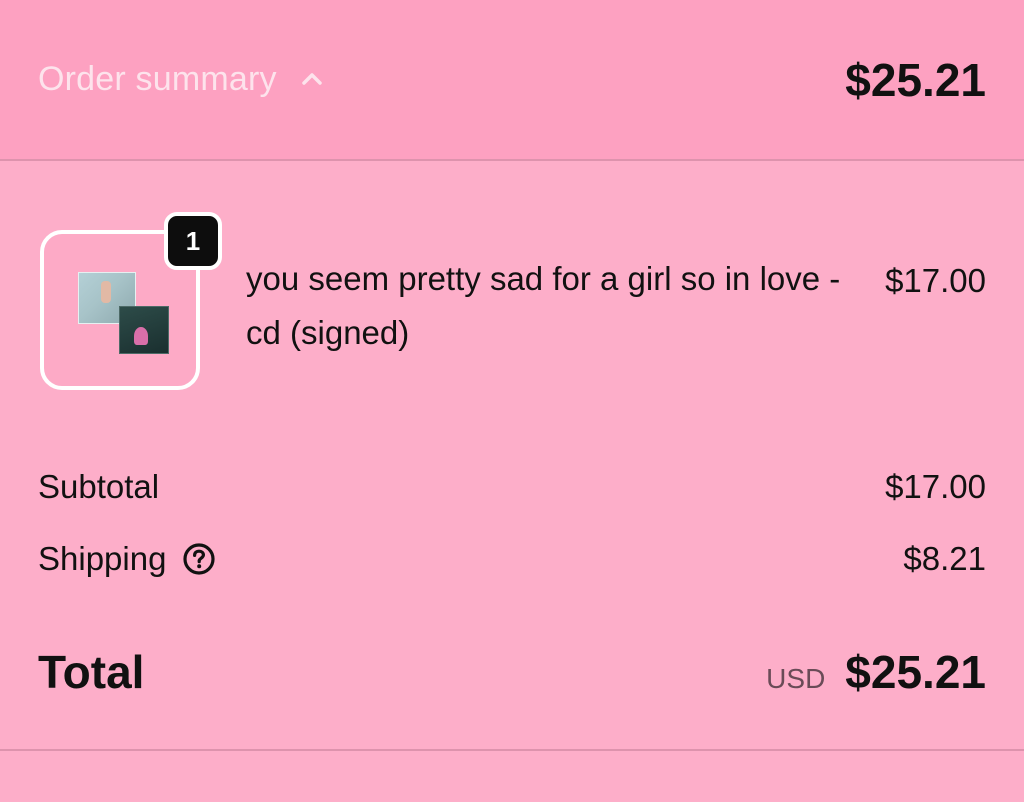 The height and width of the screenshot is (802, 1024). I want to click on total-row: Total USD $25.21, so click(512, 672).